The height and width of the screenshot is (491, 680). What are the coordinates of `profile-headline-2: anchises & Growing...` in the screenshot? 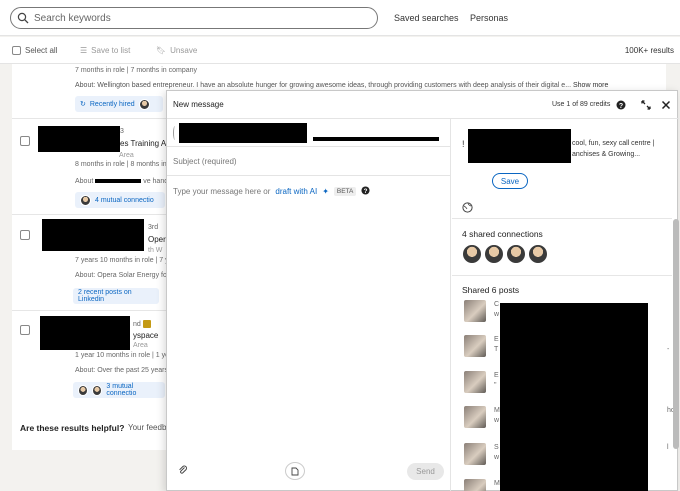 It's located at (606, 154).